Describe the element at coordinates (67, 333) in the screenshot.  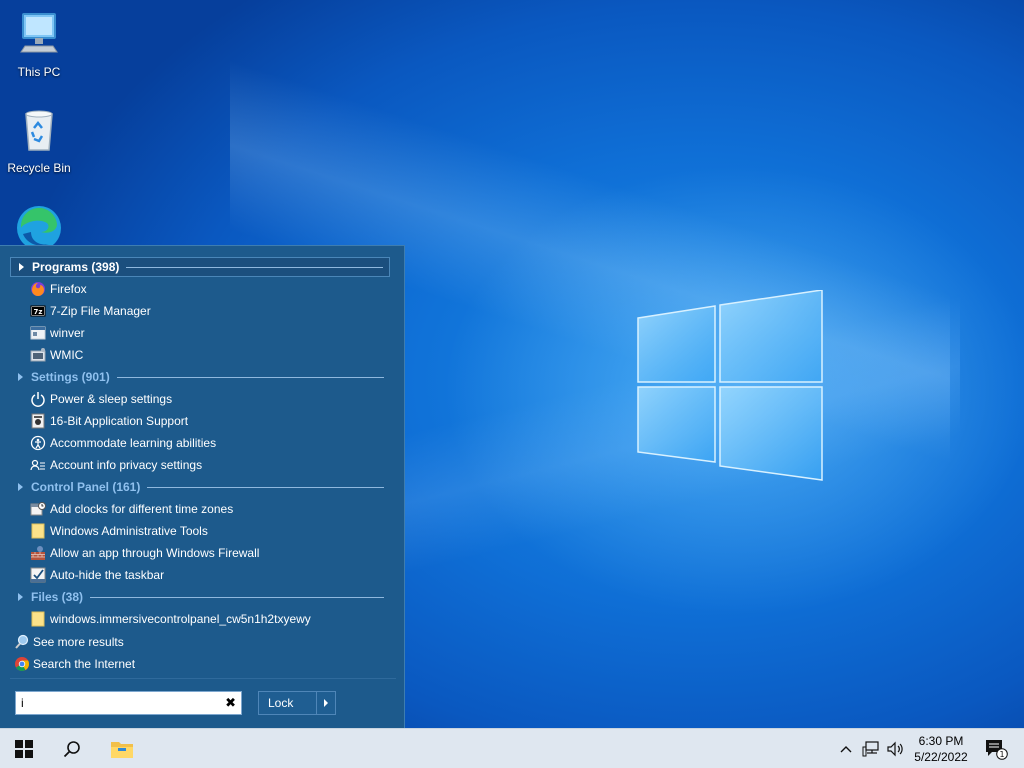
I see `result-label: winver` at that location.